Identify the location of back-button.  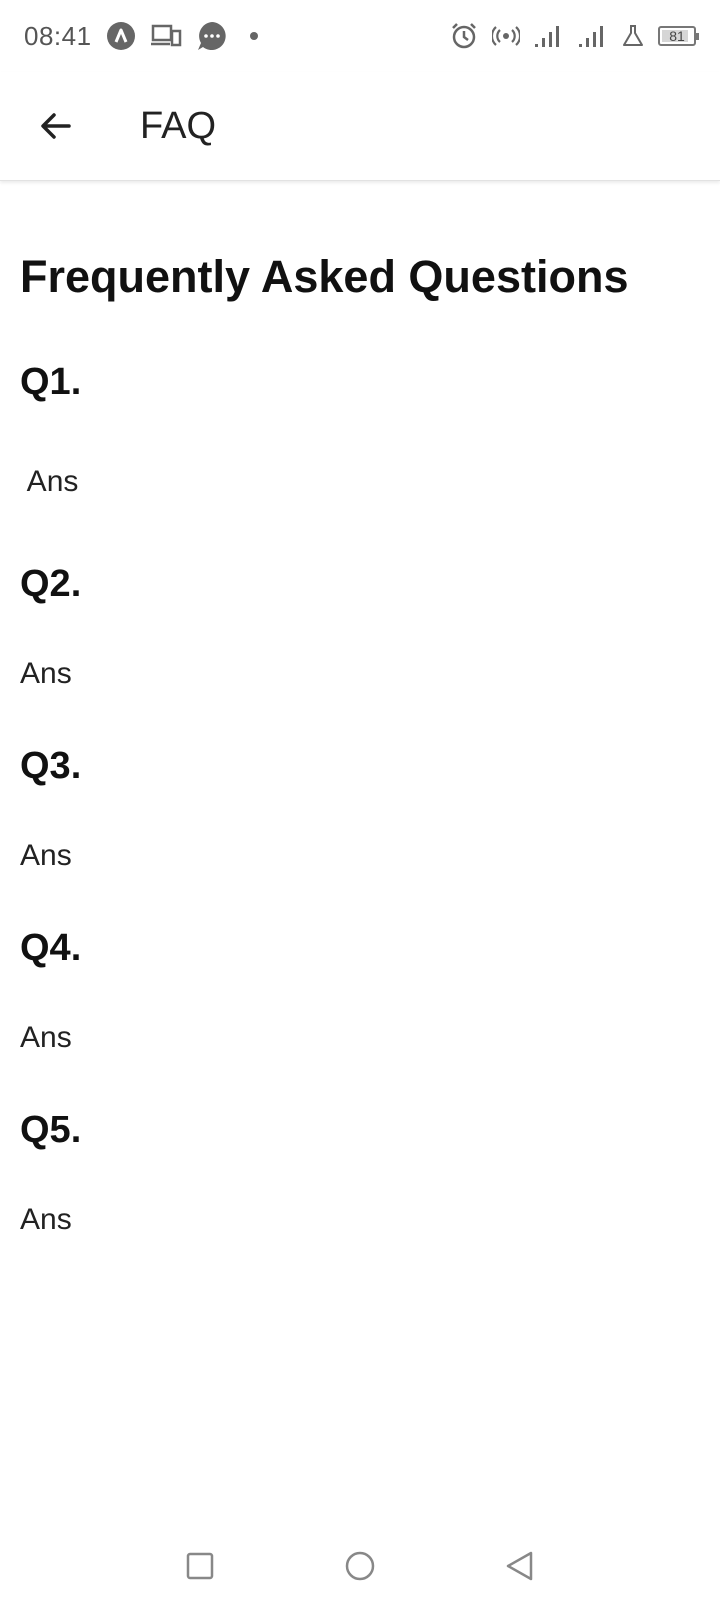
(56, 126).